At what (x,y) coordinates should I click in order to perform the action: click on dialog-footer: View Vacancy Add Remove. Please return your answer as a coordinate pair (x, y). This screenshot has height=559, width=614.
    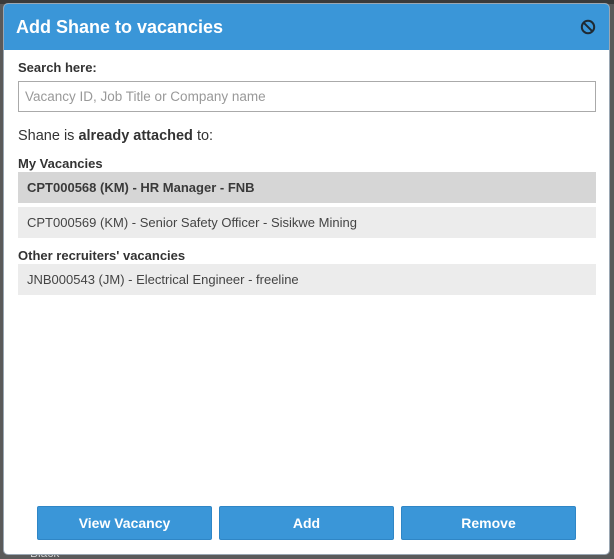
    Looking at the image, I should click on (306, 523).